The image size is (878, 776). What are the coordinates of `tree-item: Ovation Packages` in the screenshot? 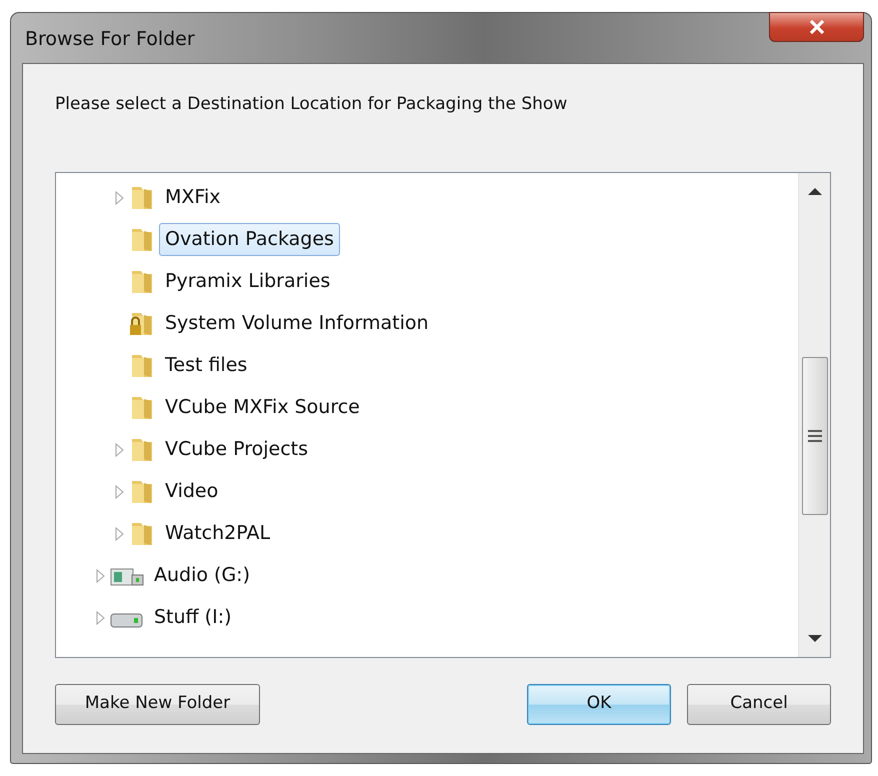 It's located at (249, 239).